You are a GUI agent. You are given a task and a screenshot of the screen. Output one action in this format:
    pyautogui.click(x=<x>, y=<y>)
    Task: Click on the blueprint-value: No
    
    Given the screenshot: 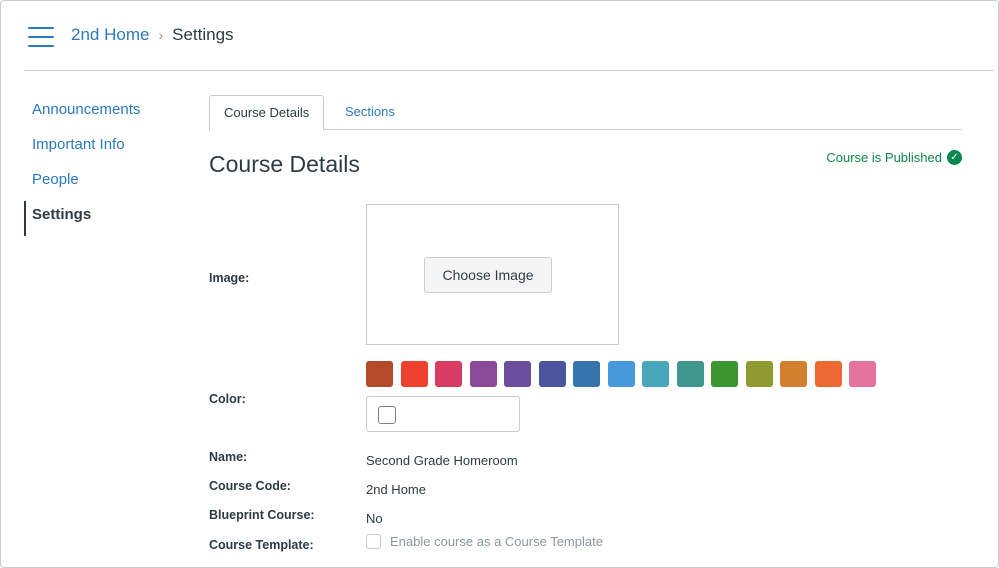 What is the action you would take?
    pyautogui.click(x=374, y=518)
    